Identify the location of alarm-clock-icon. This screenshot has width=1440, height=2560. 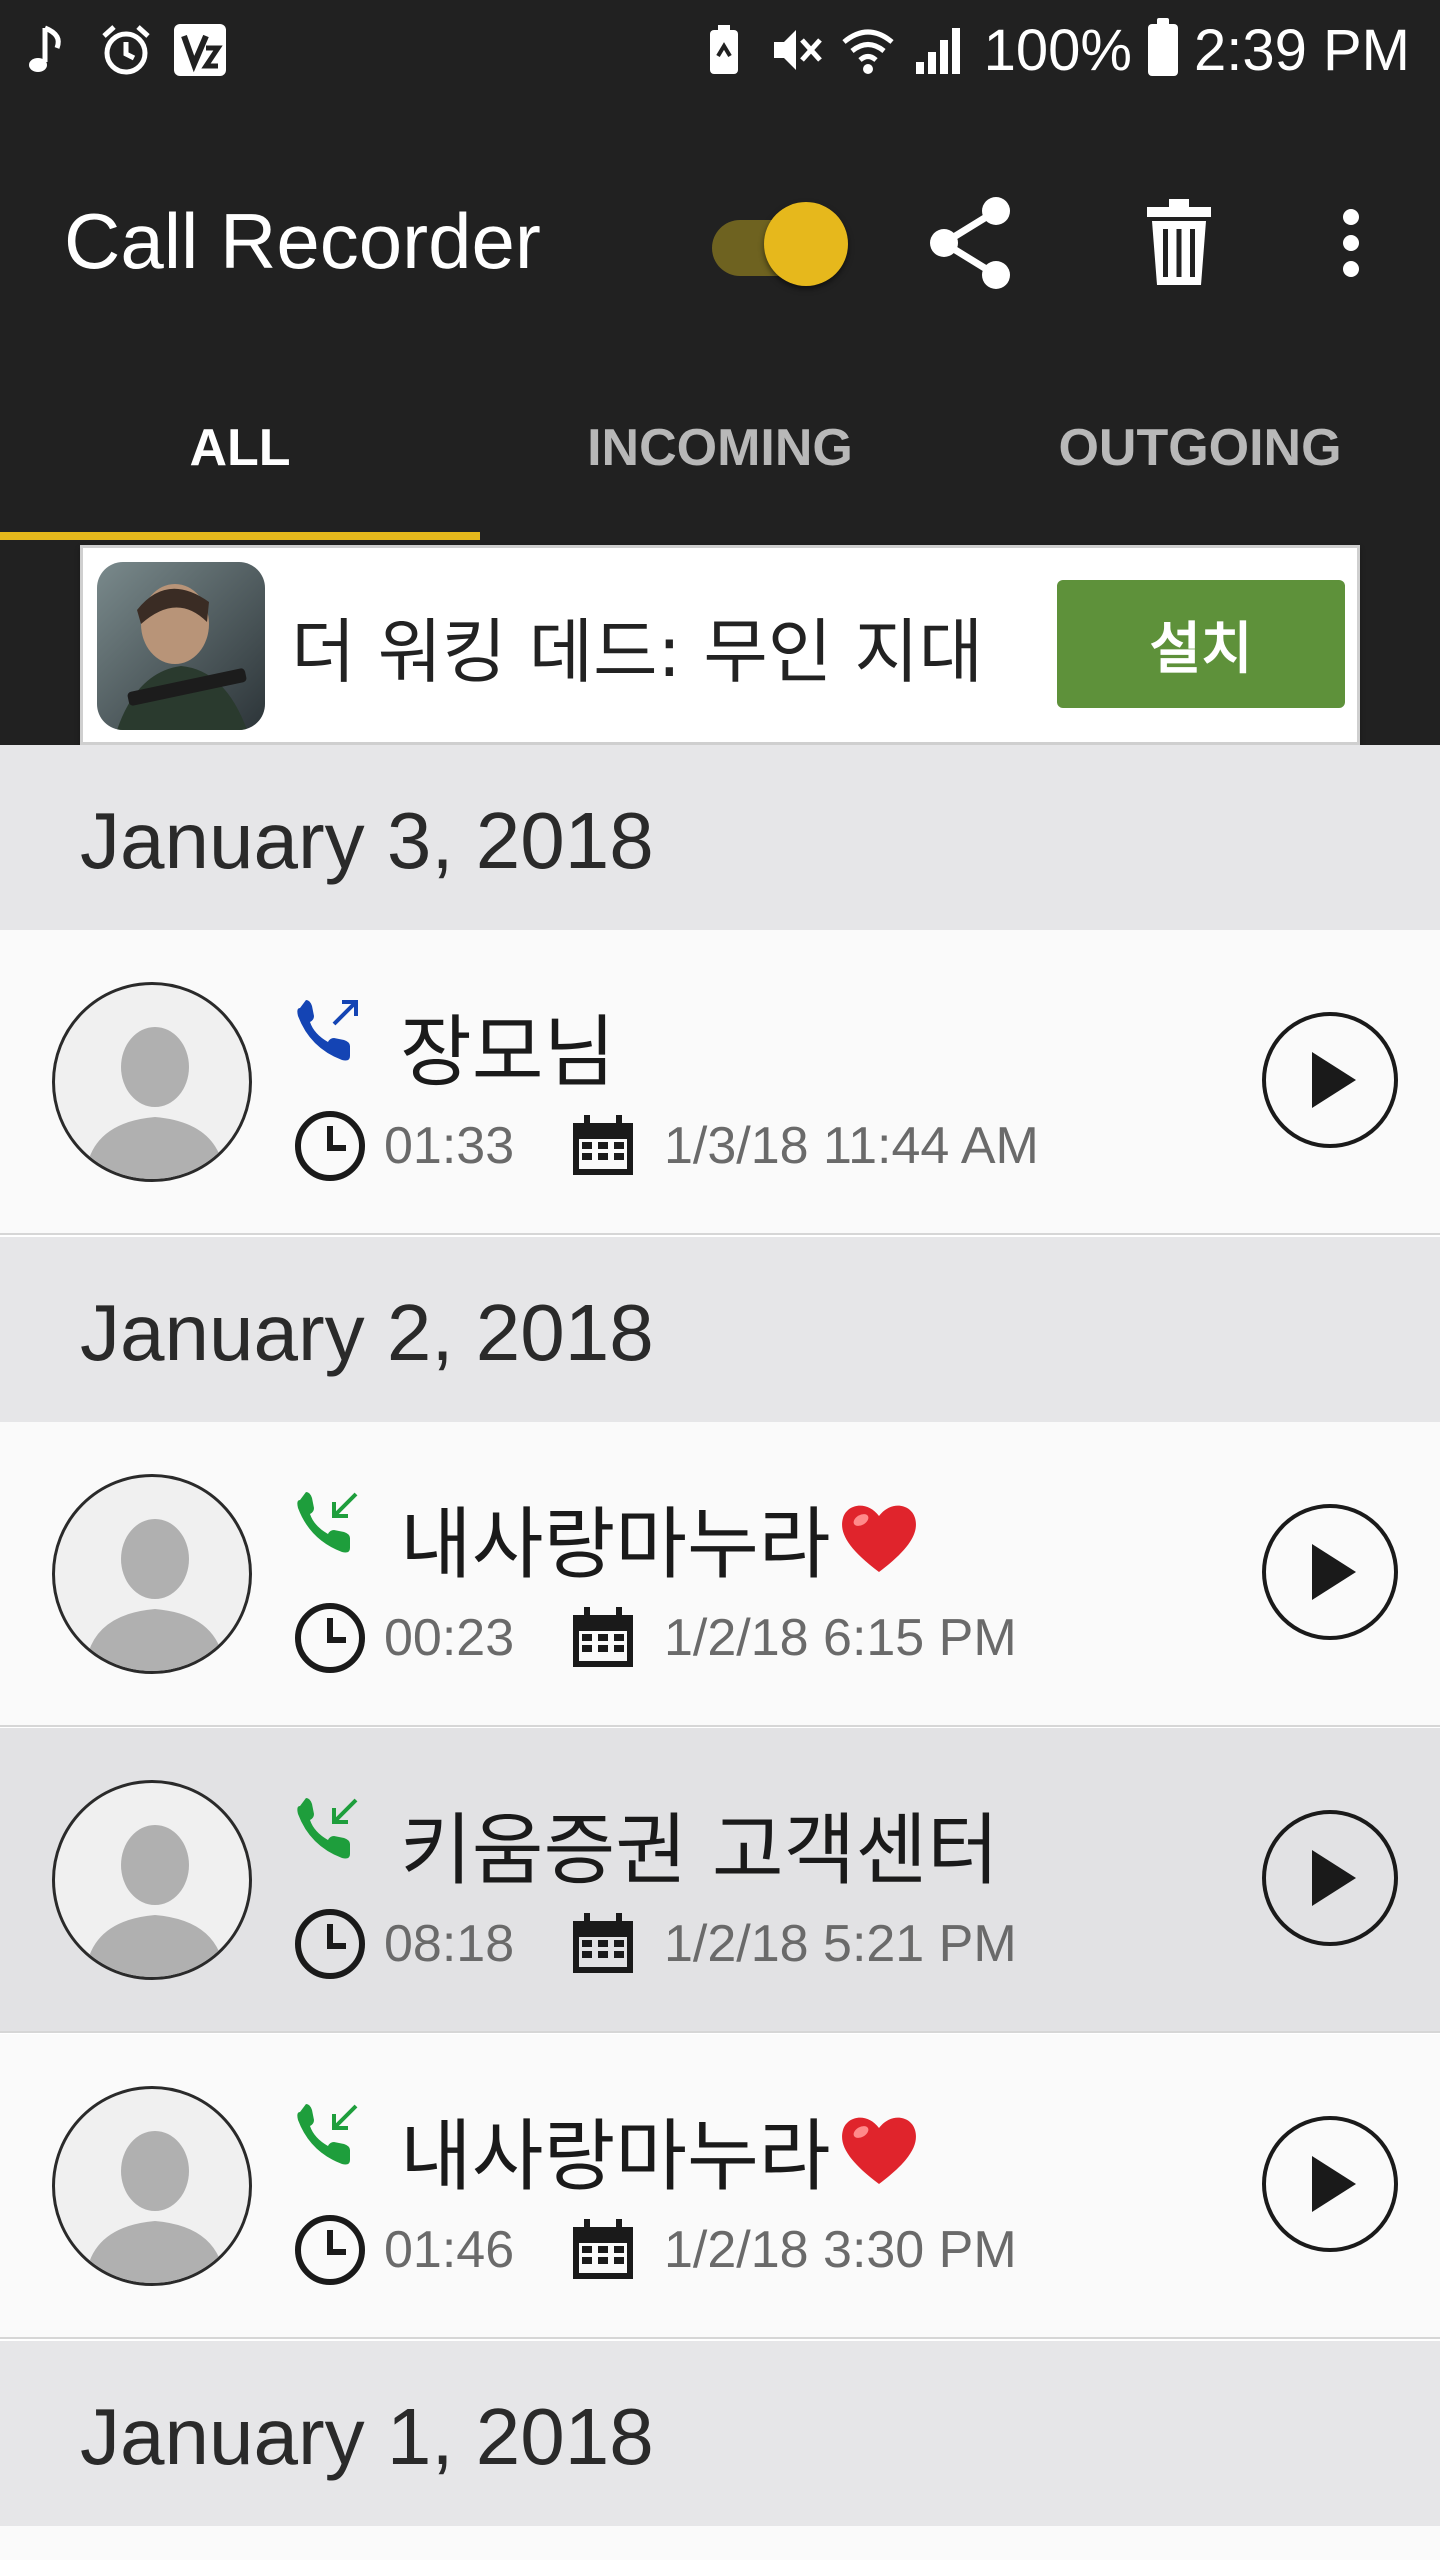
(126, 50).